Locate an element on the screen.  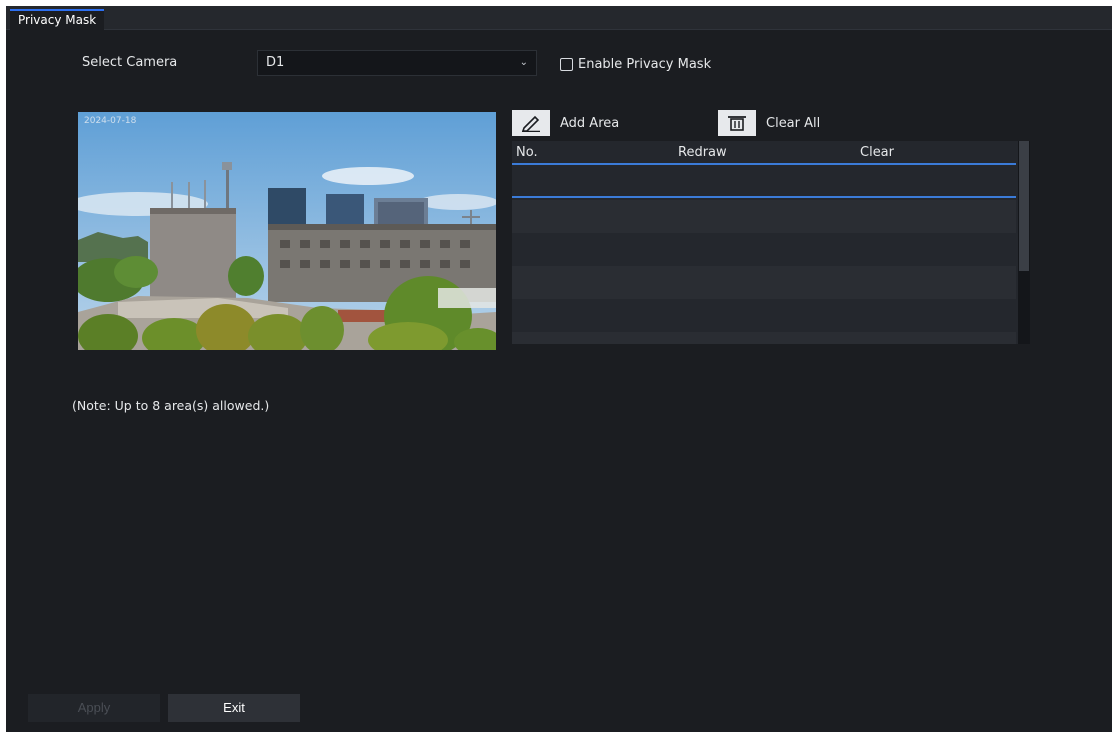
enable-privacy-mask-checkbox is located at coordinates (566, 64).